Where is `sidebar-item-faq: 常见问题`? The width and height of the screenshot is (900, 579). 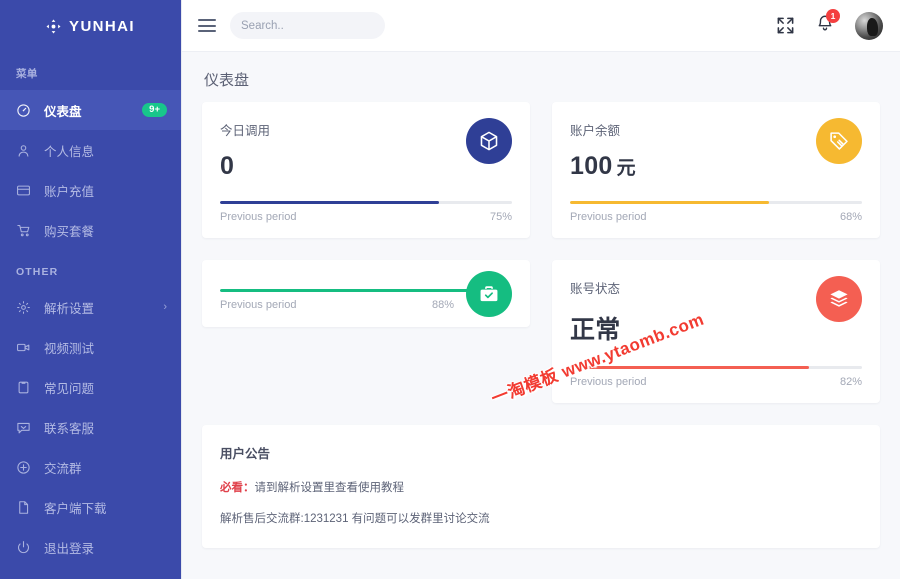
sidebar-item-faq: 常见问题 is located at coordinates (90, 387).